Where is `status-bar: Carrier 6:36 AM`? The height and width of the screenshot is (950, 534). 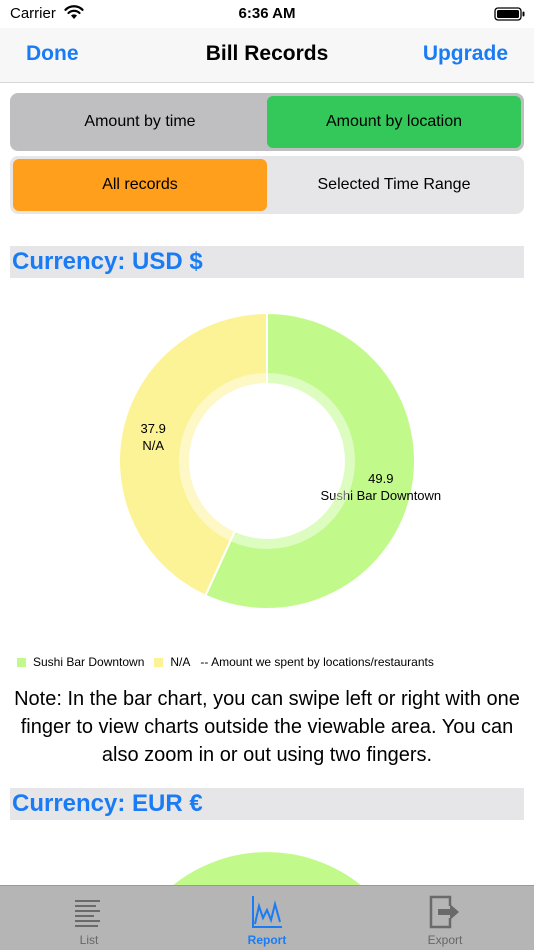 status-bar: Carrier 6:36 AM is located at coordinates (267, 14).